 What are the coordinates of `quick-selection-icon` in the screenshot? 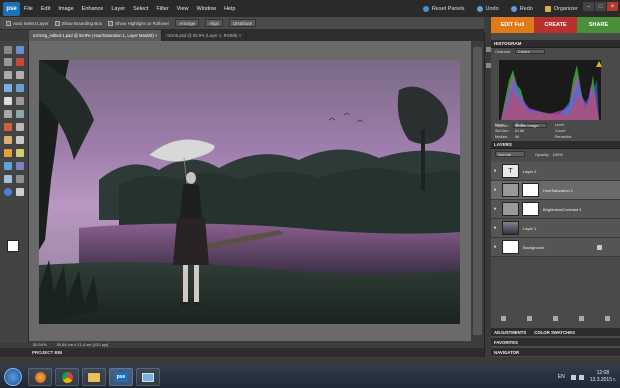 It's located at (20, 88).